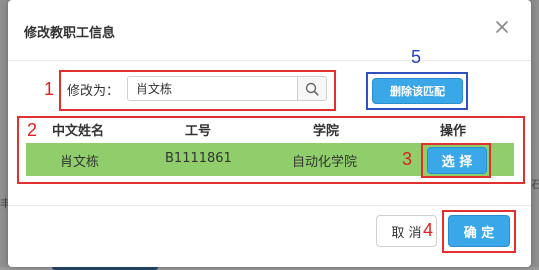  Describe the element at coordinates (49, 89) in the screenshot. I see `annotation-number-1: 1` at that location.